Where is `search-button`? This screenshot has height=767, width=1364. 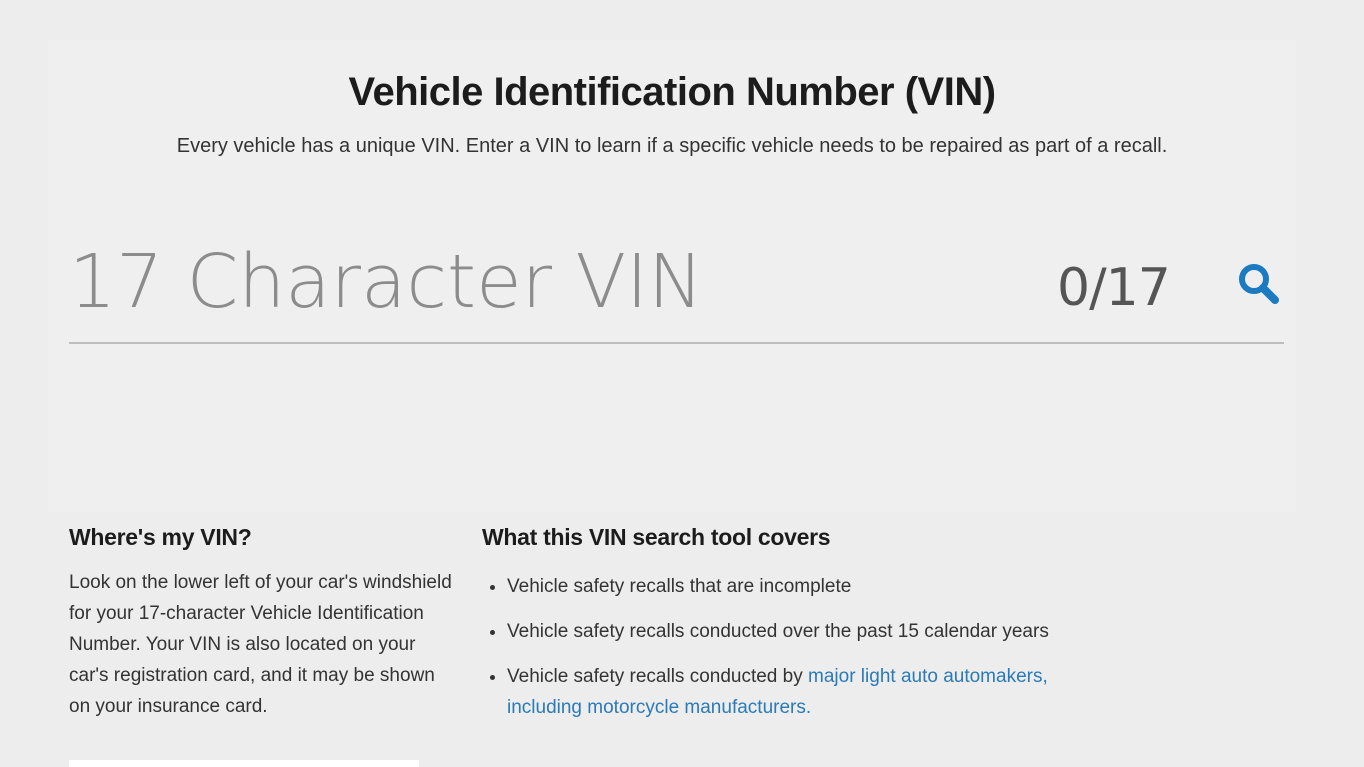 search-button is located at coordinates (1260, 285).